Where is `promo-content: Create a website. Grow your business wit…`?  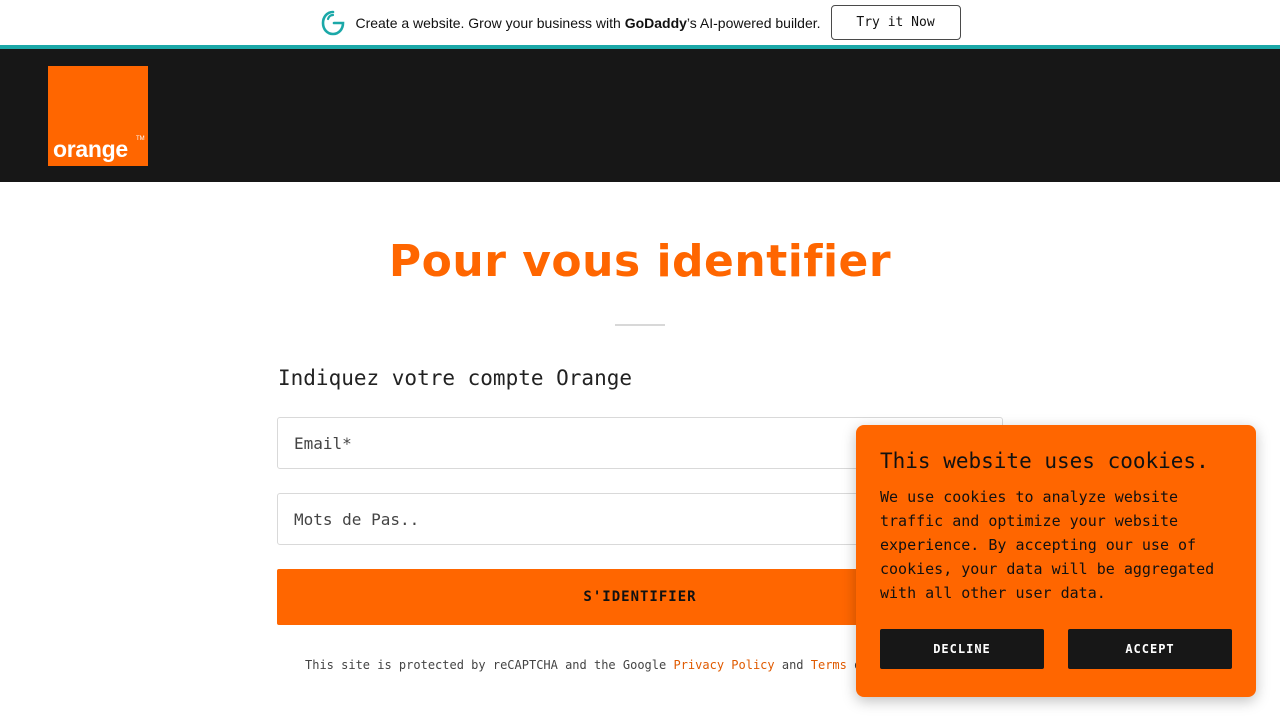
promo-content: Create a website. Grow your business wit… is located at coordinates (640, 22).